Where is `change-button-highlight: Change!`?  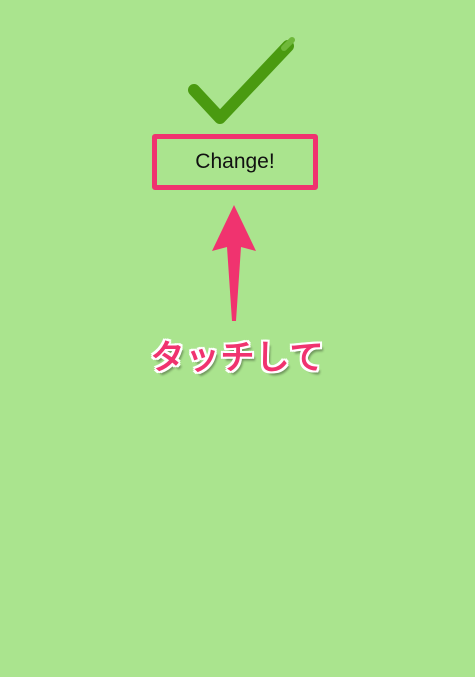
change-button-highlight: Change! is located at coordinates (235, 162).